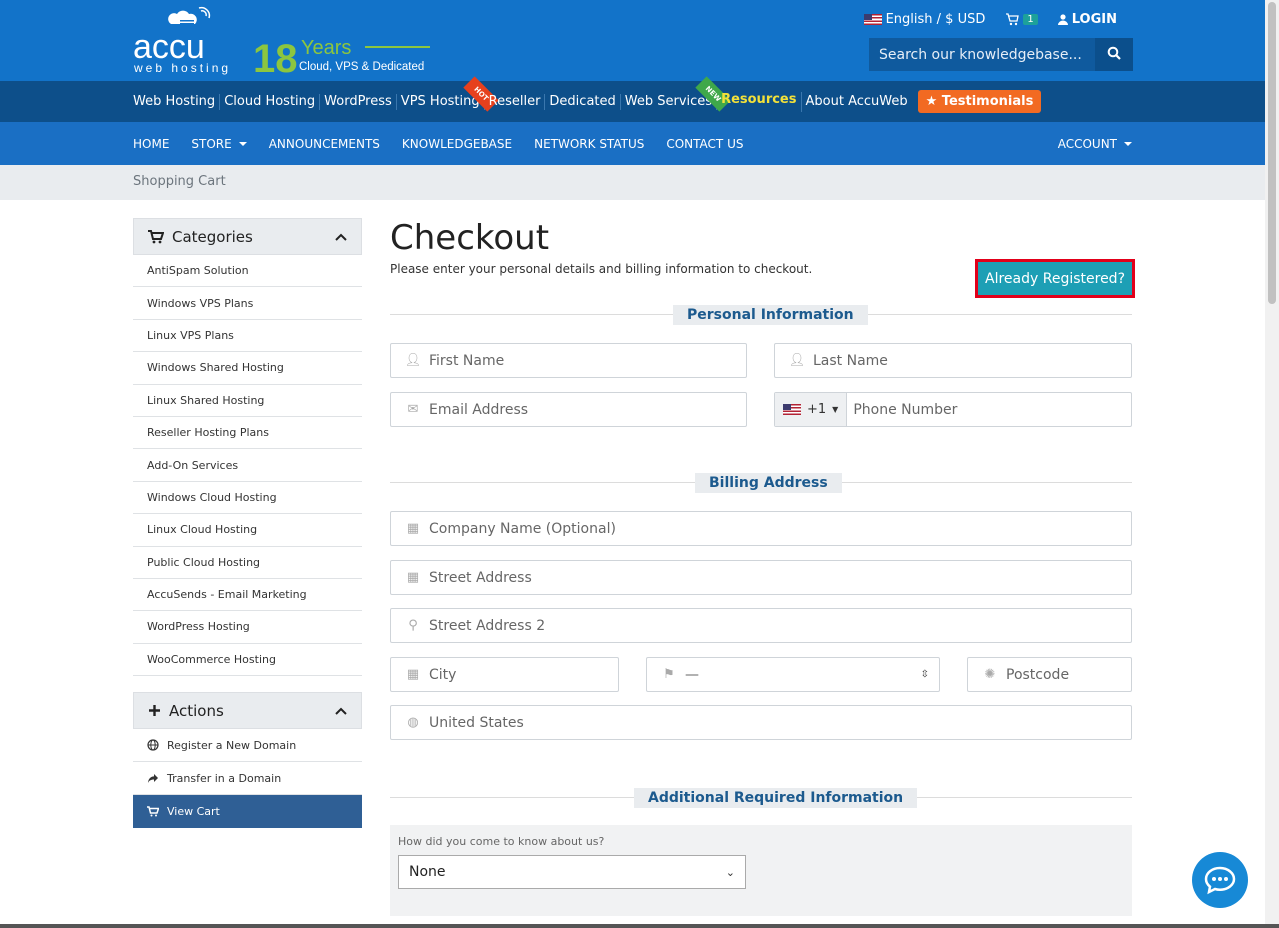 This screenshot has width=1279, height=928. What do you see at coordinates (504, 674) in the screenshot?
I see `city-field: ▦ City` at bounding box center [504, 674].